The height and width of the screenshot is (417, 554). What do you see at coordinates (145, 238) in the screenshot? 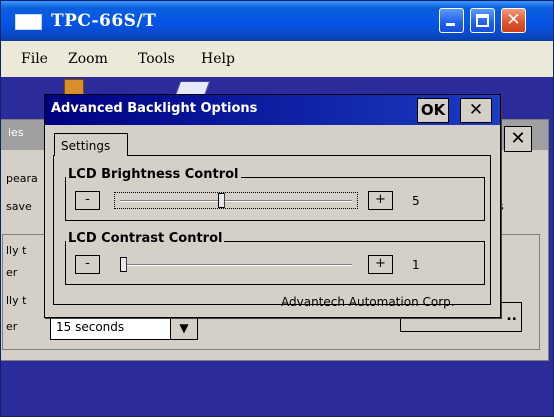
I see `contrast-group-label: LCD Contrast Control` at bounding box center [145, 238].